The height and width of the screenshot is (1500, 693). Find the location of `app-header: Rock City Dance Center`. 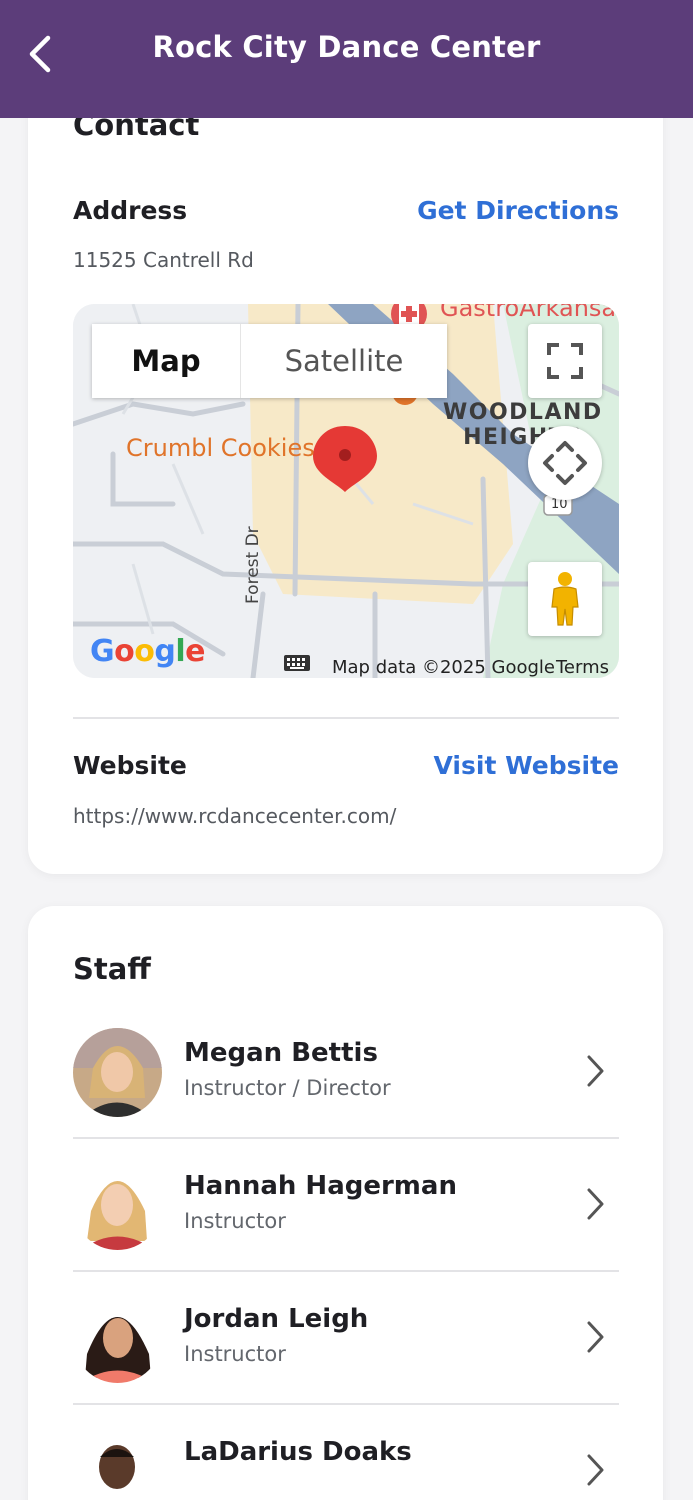

app-header: Rock City Dance Center is located at coordinates (346, 59).